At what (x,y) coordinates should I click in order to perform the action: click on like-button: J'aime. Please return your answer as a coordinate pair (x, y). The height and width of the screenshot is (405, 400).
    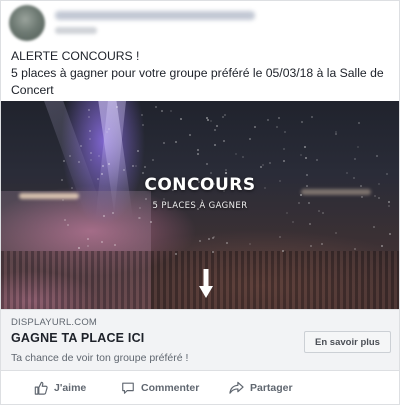
    Looking at the image, I should click on (60, 388).